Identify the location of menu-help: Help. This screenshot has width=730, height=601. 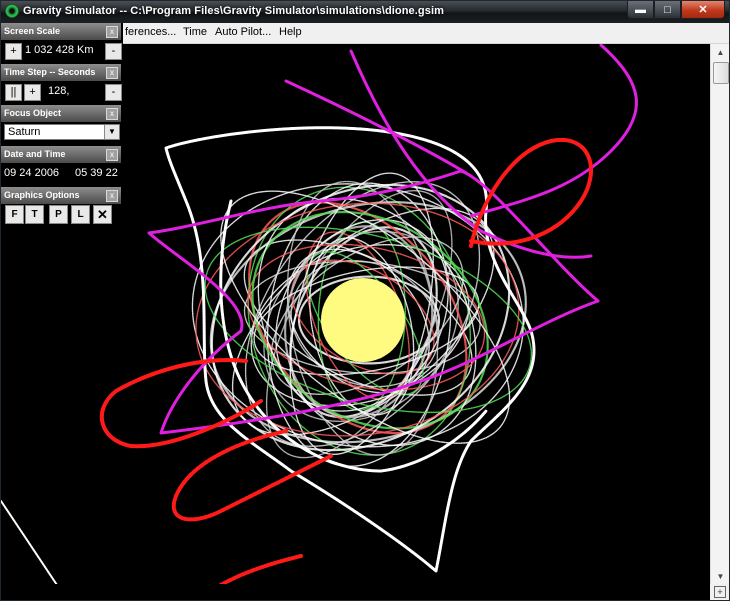
(290, 32).